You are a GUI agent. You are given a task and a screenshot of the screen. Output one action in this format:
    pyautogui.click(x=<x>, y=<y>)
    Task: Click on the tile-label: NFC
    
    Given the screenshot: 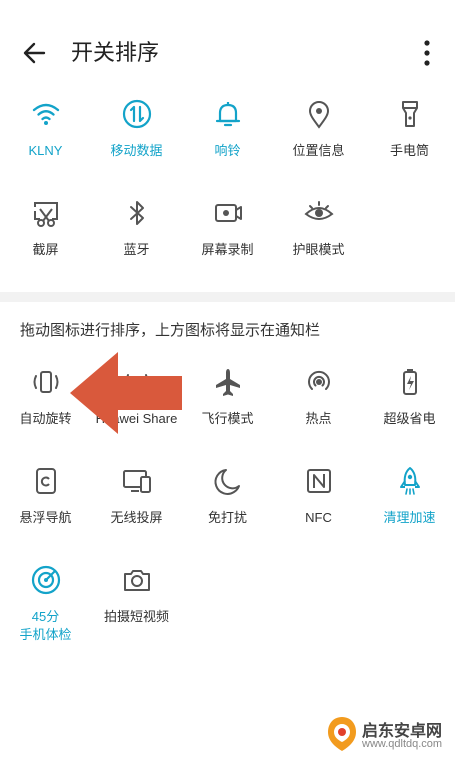 What is the action you would take?
    pyautogui.click(x=318, y=517)
    